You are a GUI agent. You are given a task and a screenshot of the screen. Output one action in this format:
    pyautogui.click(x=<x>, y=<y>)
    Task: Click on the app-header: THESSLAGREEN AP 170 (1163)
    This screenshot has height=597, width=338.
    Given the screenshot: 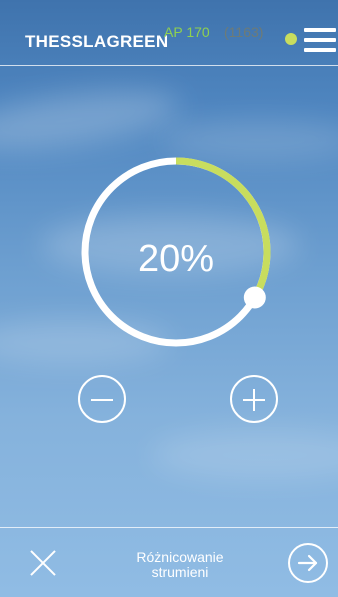 What is the action you would take?
    pyautogui.click(x=169, y=33)
    